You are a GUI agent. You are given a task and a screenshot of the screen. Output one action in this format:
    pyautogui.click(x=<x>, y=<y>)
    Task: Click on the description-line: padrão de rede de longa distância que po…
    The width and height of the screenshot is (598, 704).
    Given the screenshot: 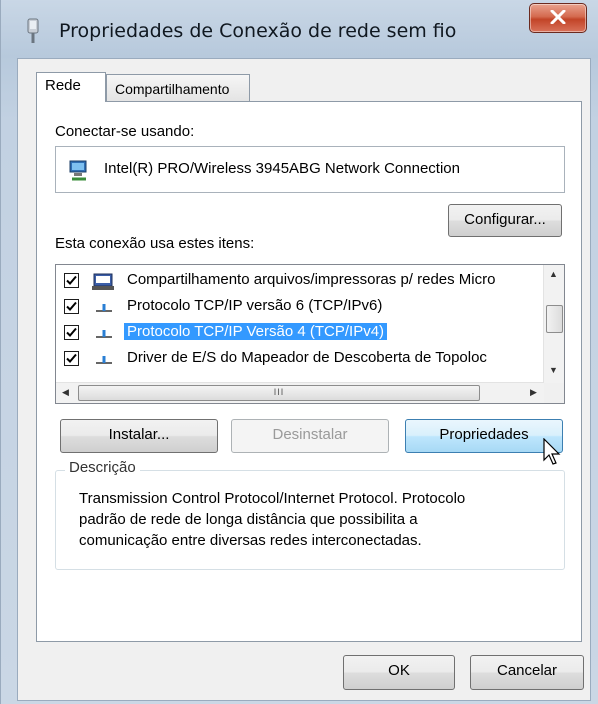 What is the action you would take?
    pyautogui.click(x=248, y=519)
    